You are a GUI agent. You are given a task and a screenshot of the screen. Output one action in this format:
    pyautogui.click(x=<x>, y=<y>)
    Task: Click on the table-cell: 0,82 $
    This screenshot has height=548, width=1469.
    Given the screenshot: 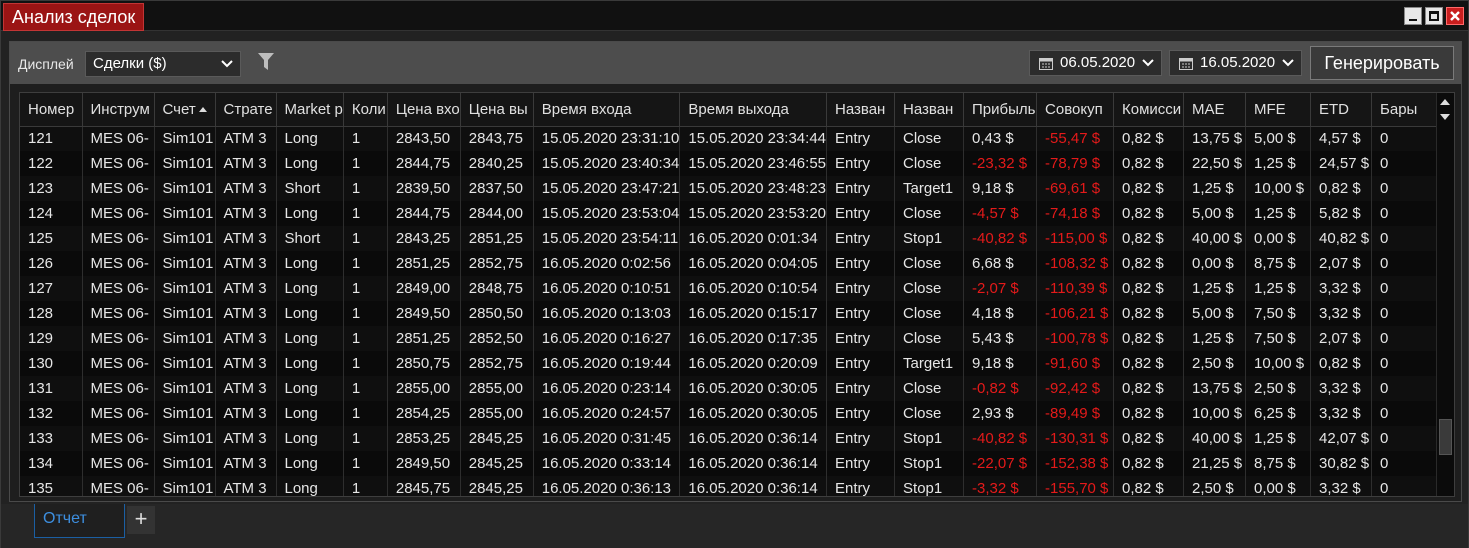 What is the action you would take?
    pyautogui.click(x=1341, y=363)
    